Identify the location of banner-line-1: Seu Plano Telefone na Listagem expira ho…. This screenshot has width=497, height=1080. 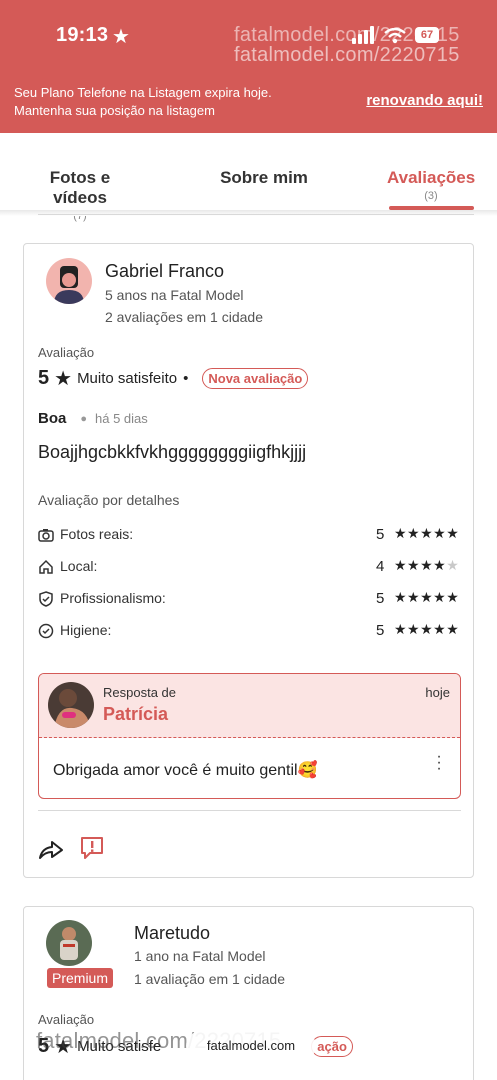
(143, 92).